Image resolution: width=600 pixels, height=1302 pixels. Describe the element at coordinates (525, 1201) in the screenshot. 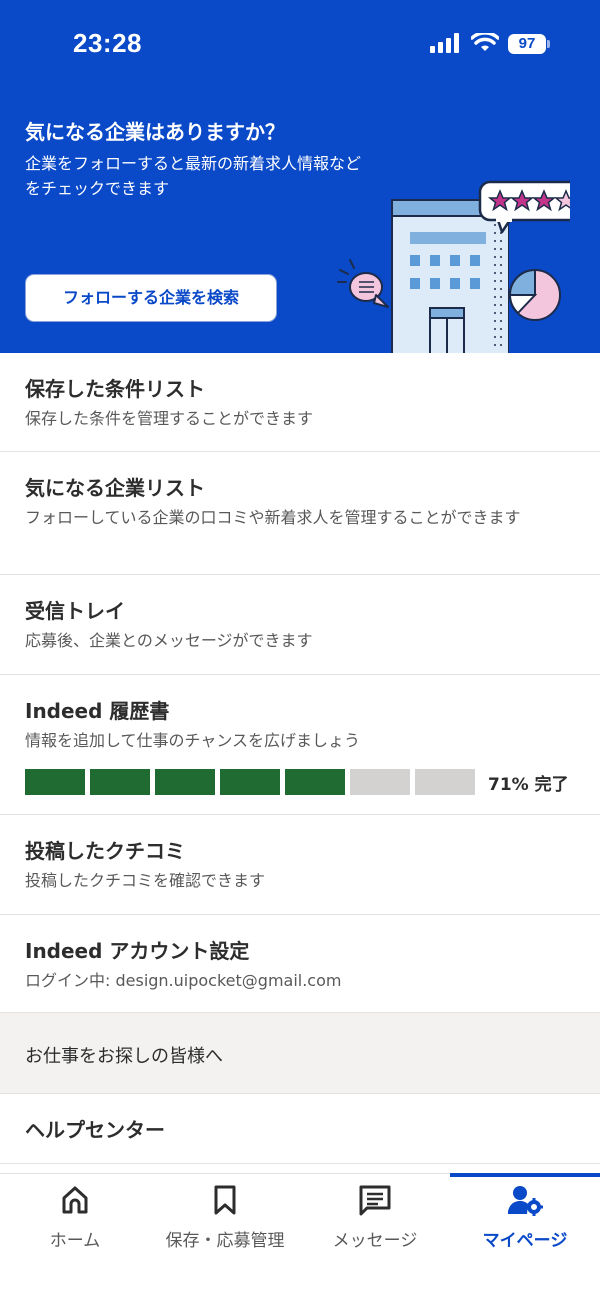

I see `profile-settings-icon` at that location.